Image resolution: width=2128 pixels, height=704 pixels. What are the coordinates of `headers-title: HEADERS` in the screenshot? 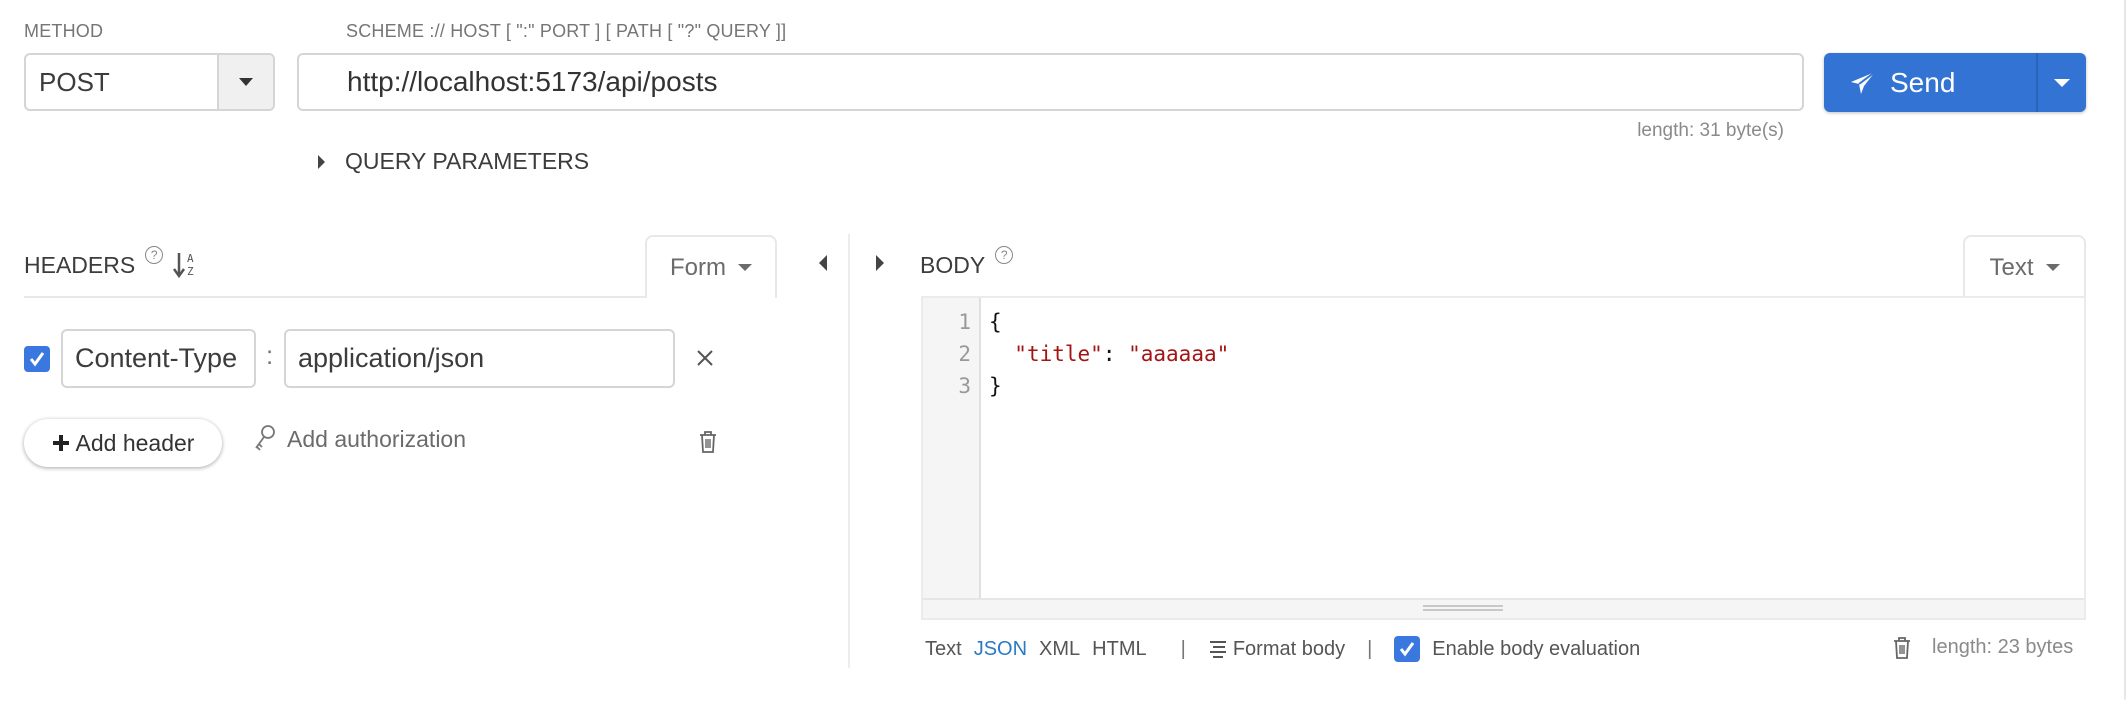 It's located at (80, 265).